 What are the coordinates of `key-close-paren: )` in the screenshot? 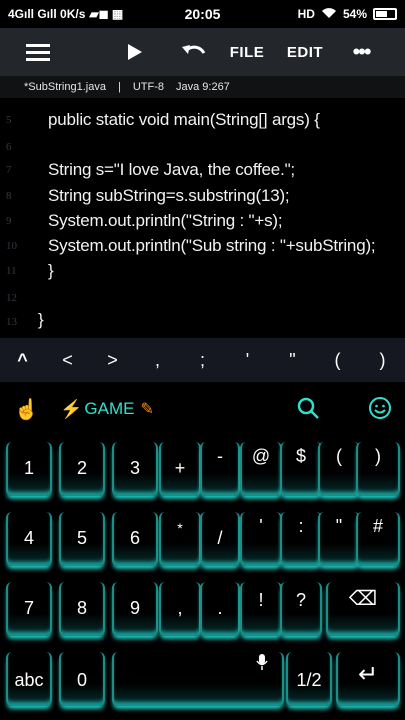 It's located at (378, 469).